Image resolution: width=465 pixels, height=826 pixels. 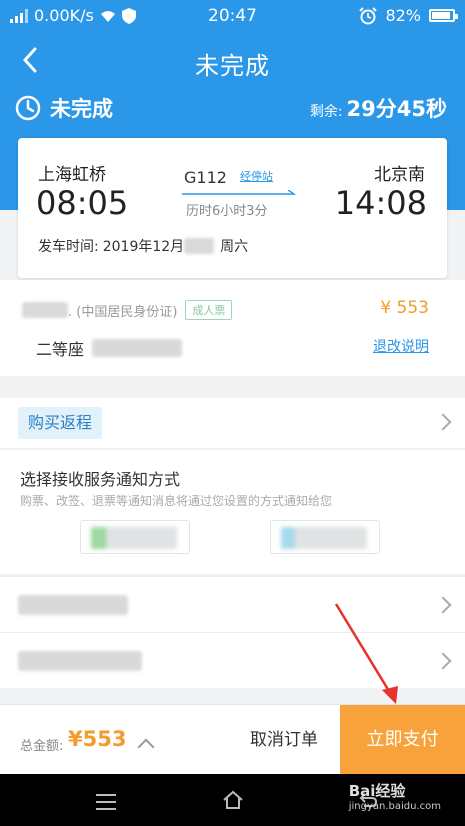 I want to click on passenger-section: . (中国居民身份证) 成人票 ¥ 553 二等座 退改说明, so click(x=232, y=328).